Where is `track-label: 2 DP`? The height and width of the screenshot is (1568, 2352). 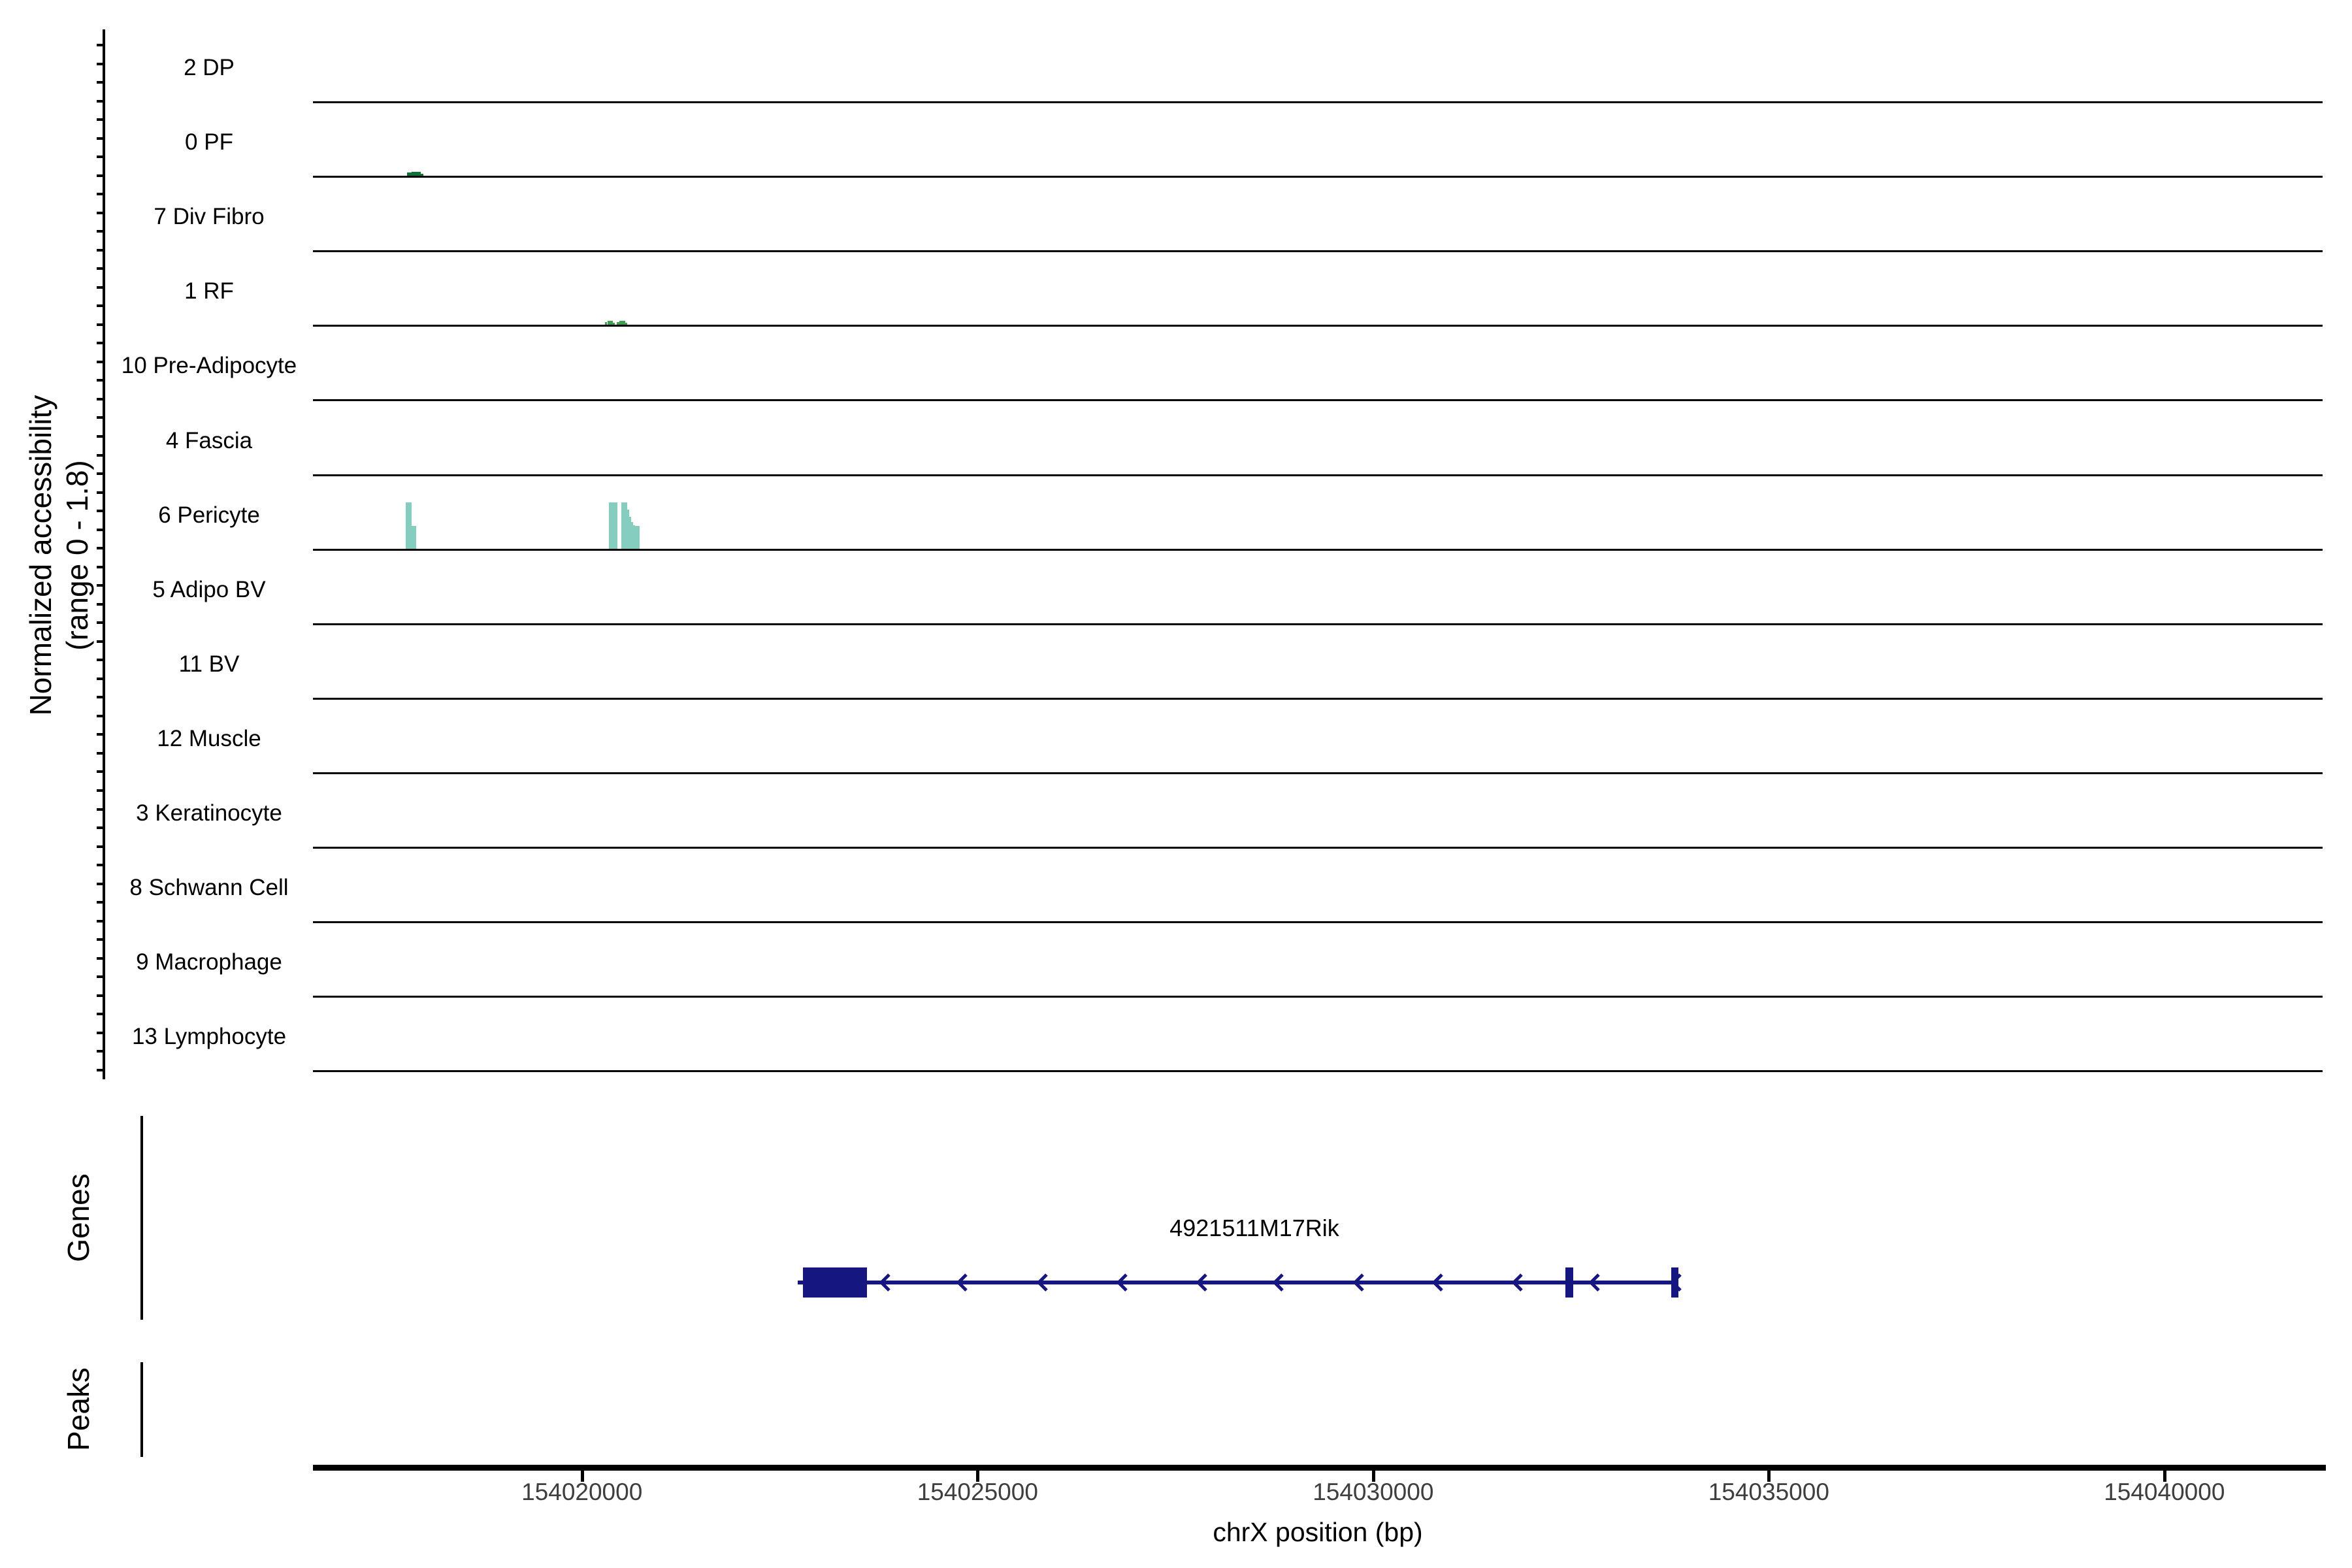
track-label: 2 DP is located at coordinates (209, 67).